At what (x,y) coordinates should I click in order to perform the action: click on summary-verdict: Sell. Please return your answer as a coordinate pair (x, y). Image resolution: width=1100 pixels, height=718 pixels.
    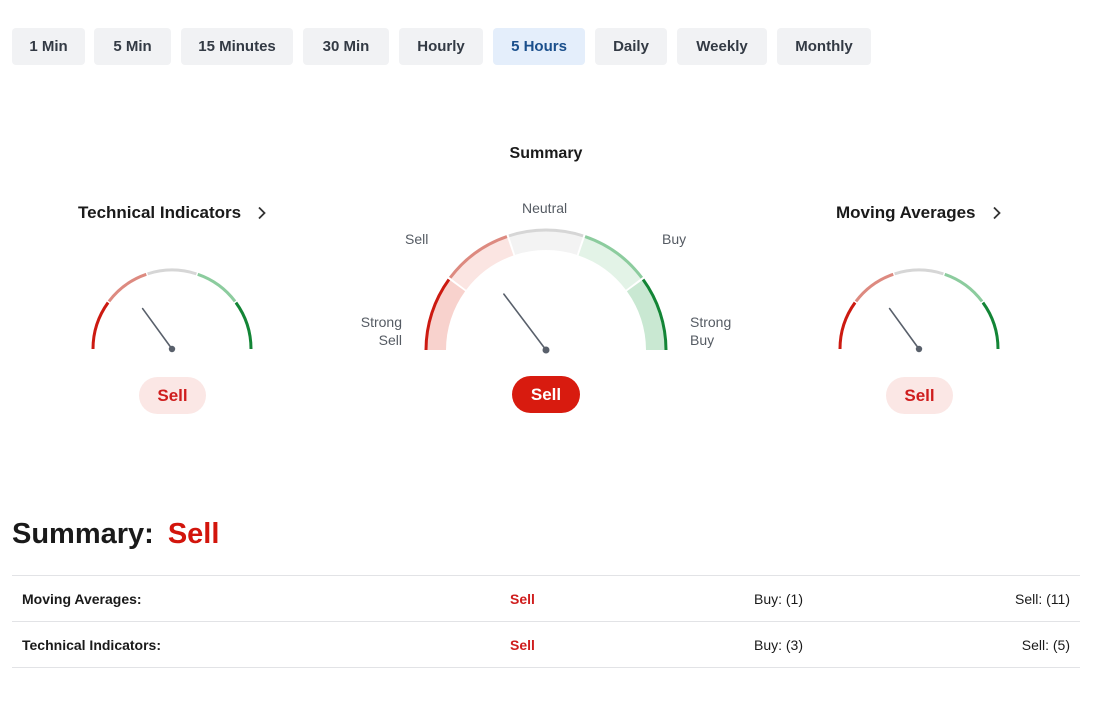
    Looking at the image, I should click on (546, 394).